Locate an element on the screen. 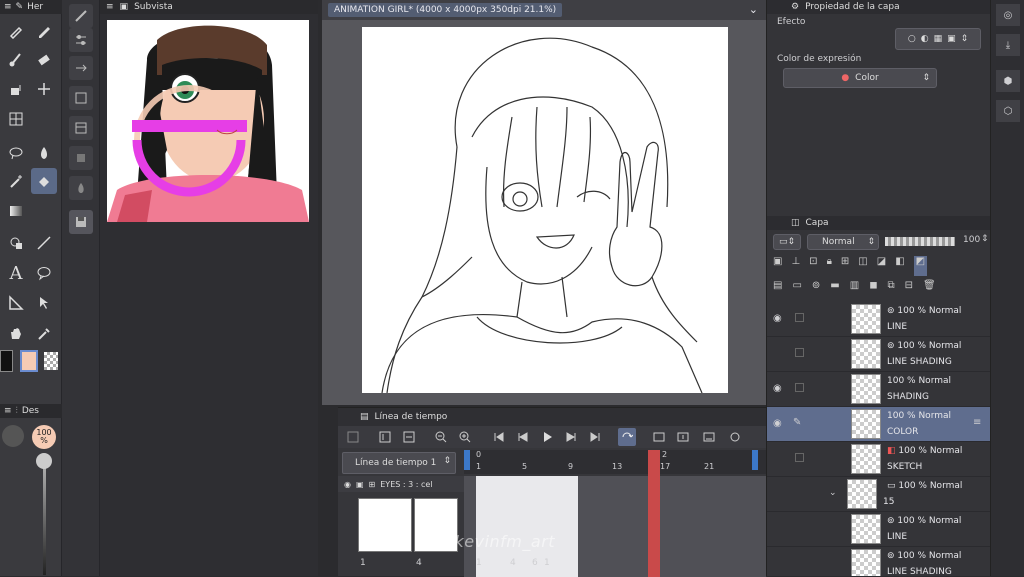  material-icon: ⬢ is located at coordinates (1008, 81).